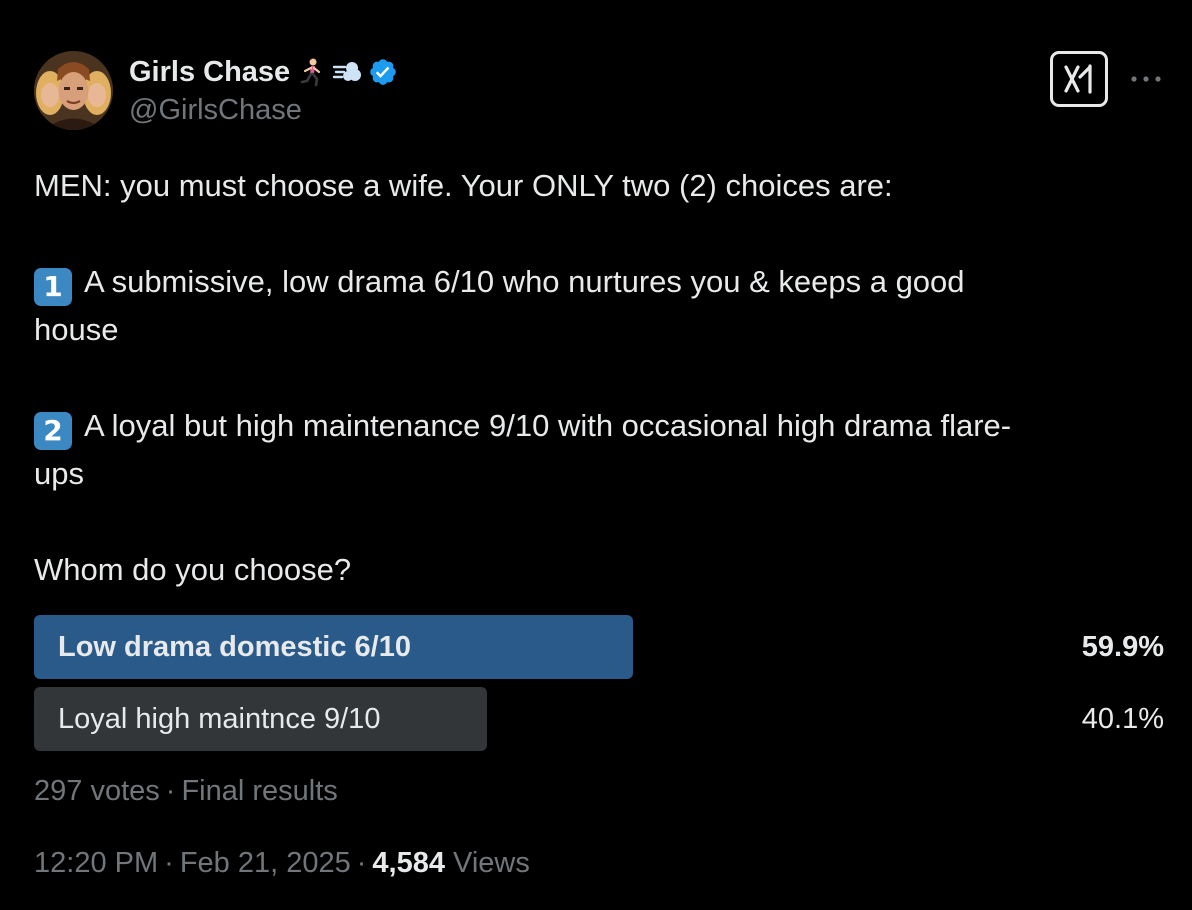 The height and width of the screenshot is (910, 1192). What do you see at coordinates (311, 72) in the screenshot?
I see `woman-running-icon` at bounding box center [311, 72].